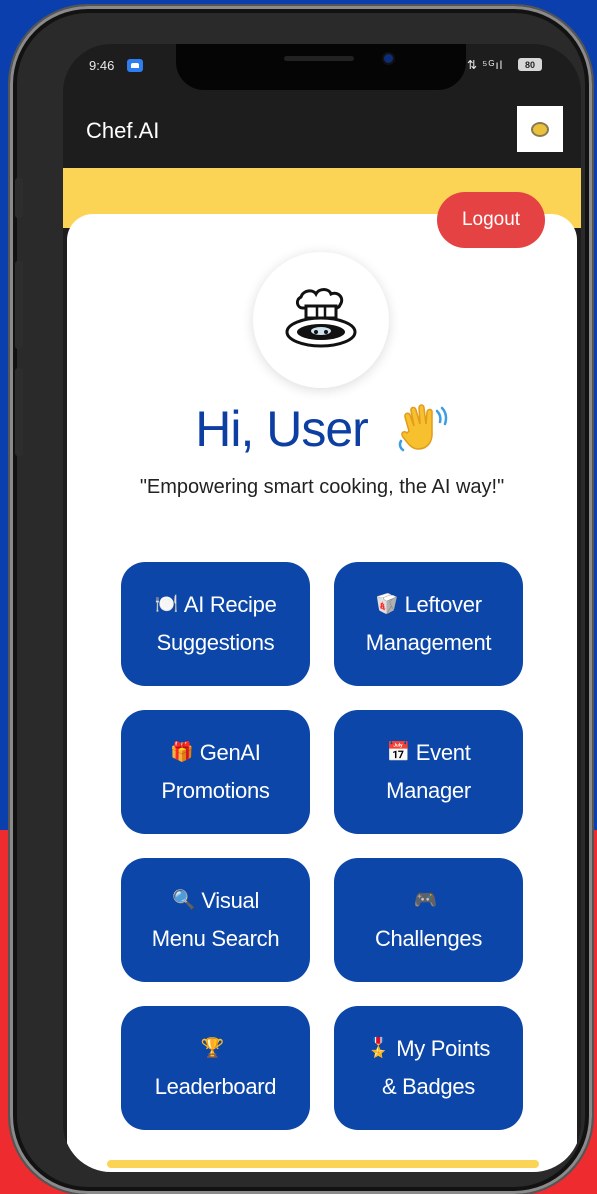 The image size is (597, 1194). Describe the element at coordinates (530, 64) in the screenshot. I see `battery-icon: 80` at that location.